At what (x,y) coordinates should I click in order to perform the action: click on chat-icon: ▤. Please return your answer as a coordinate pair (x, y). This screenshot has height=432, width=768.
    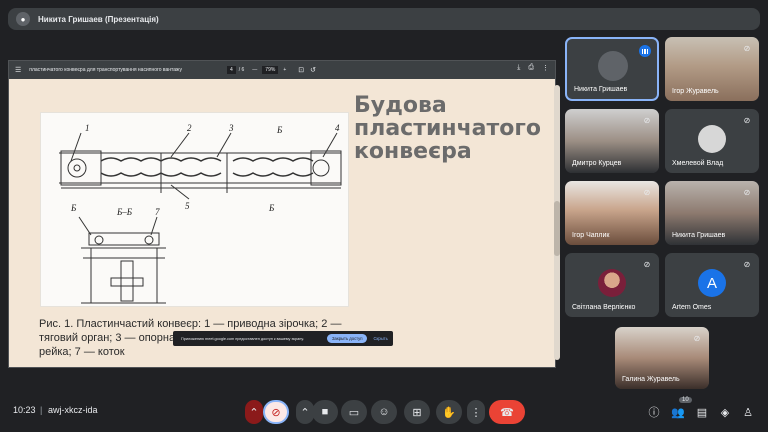
    Looking at the image, I should click on (702, 412).